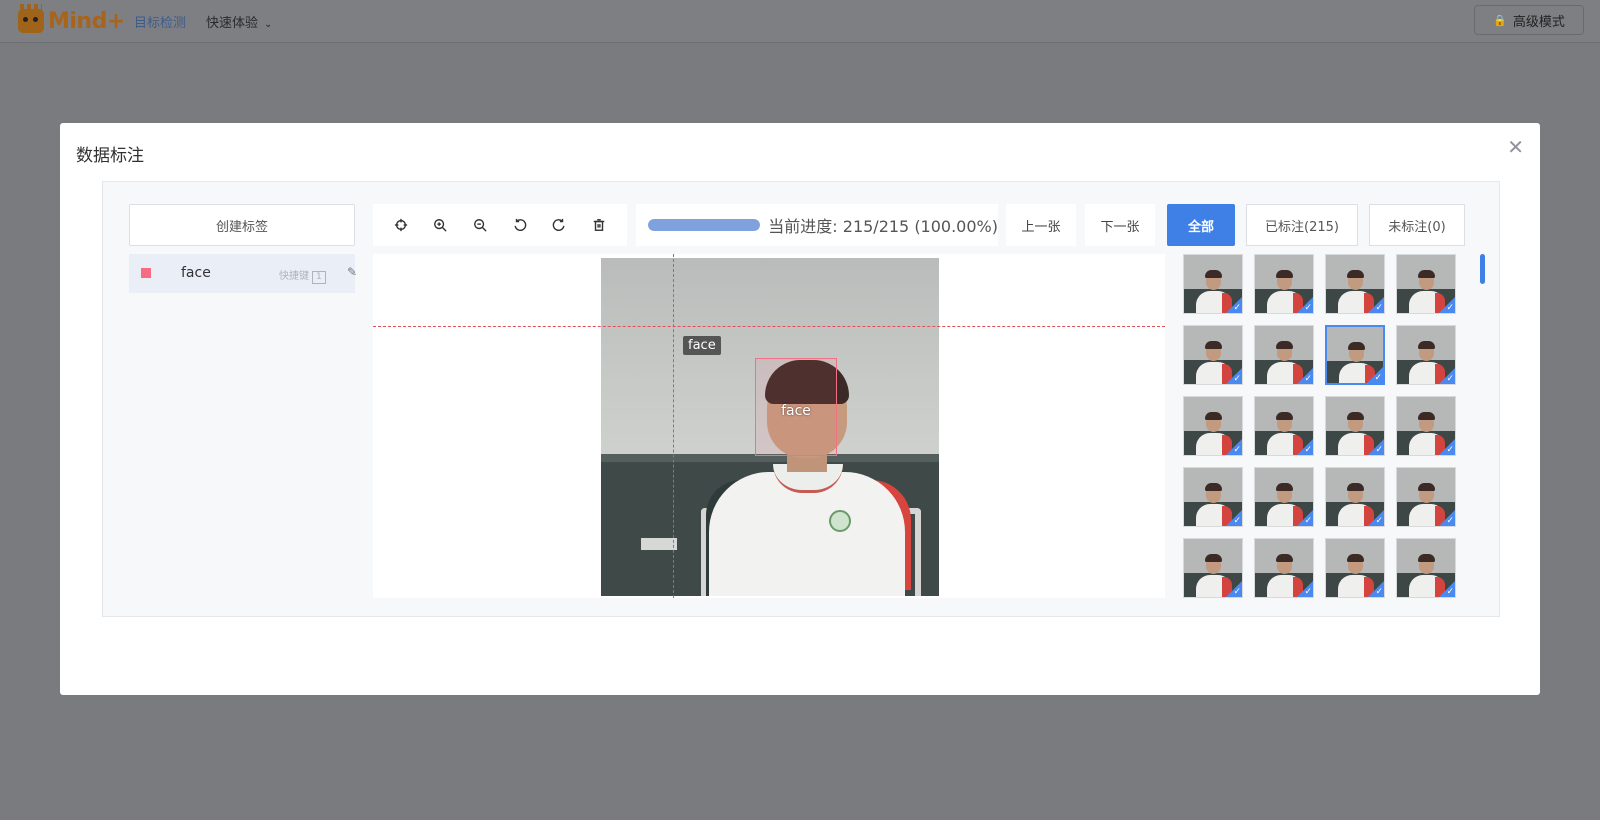 This screenshot has height=820, width=1600. I want to click on bounding-box-face: face, so click(796, 407).